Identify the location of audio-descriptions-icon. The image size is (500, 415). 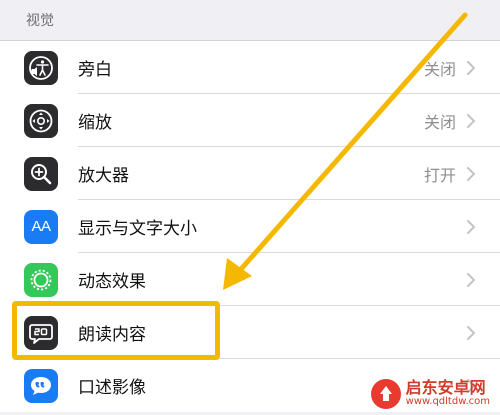
(41, 385).